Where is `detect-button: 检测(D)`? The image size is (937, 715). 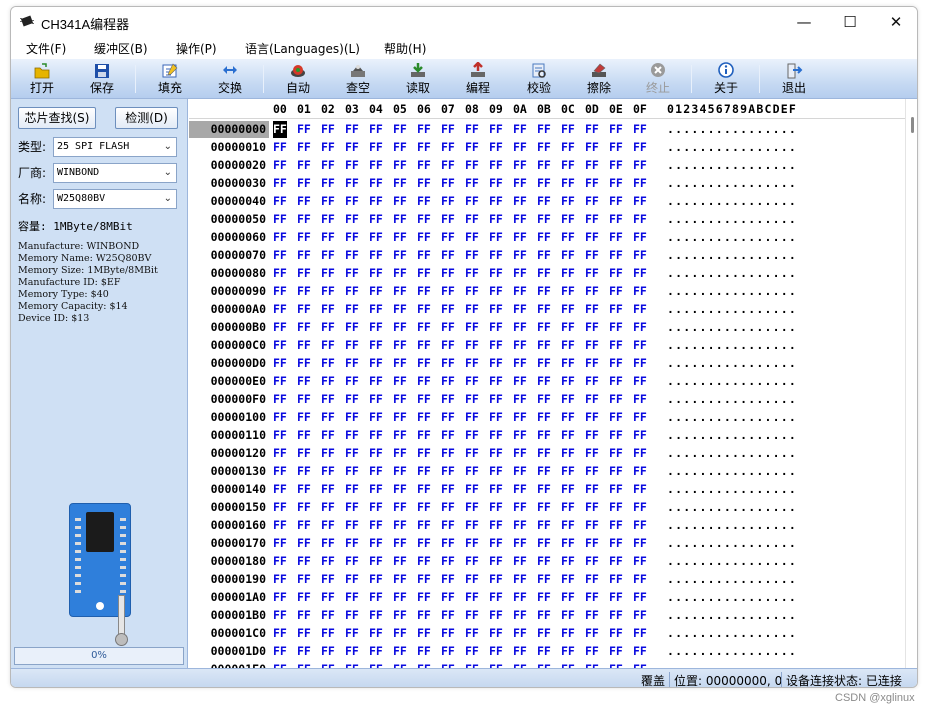 detect-button: 检测(D) is located at coordinates (146, 118).